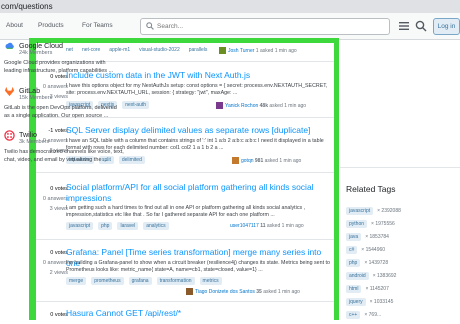 The width and height of the screenshot is (460, 324). Describe the element at coordinates (9, 135) in the screenshot. I see `twilio-logo-icon` at that location.